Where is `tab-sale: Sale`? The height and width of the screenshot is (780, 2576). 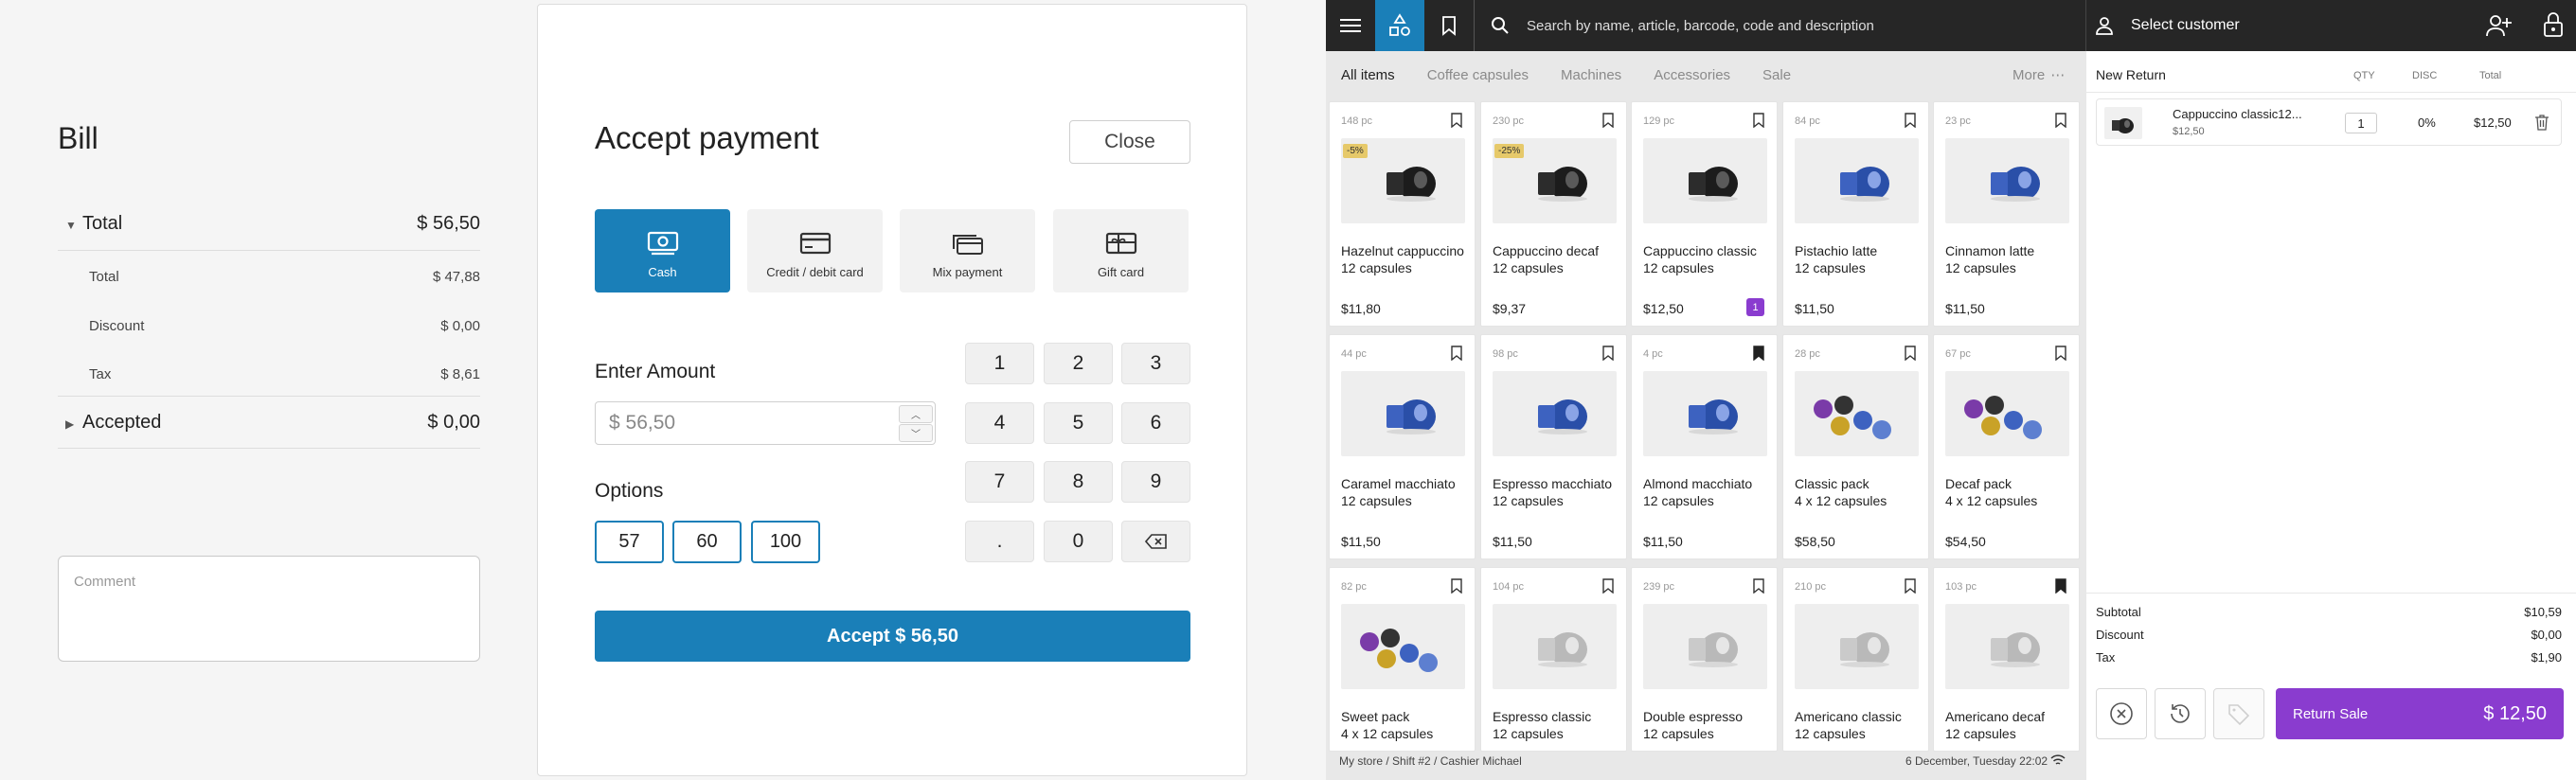
tab-sale: Sale is located at coordinates (1776, 75).